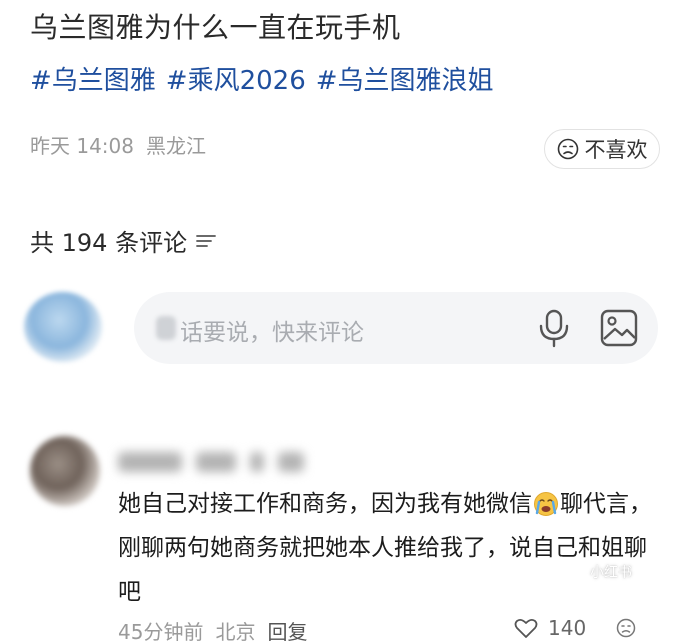 The image size is (690, 643). Describe the element at coordinates (287, 629) in the screenshot. I see `reply-button: 回复` at that location.